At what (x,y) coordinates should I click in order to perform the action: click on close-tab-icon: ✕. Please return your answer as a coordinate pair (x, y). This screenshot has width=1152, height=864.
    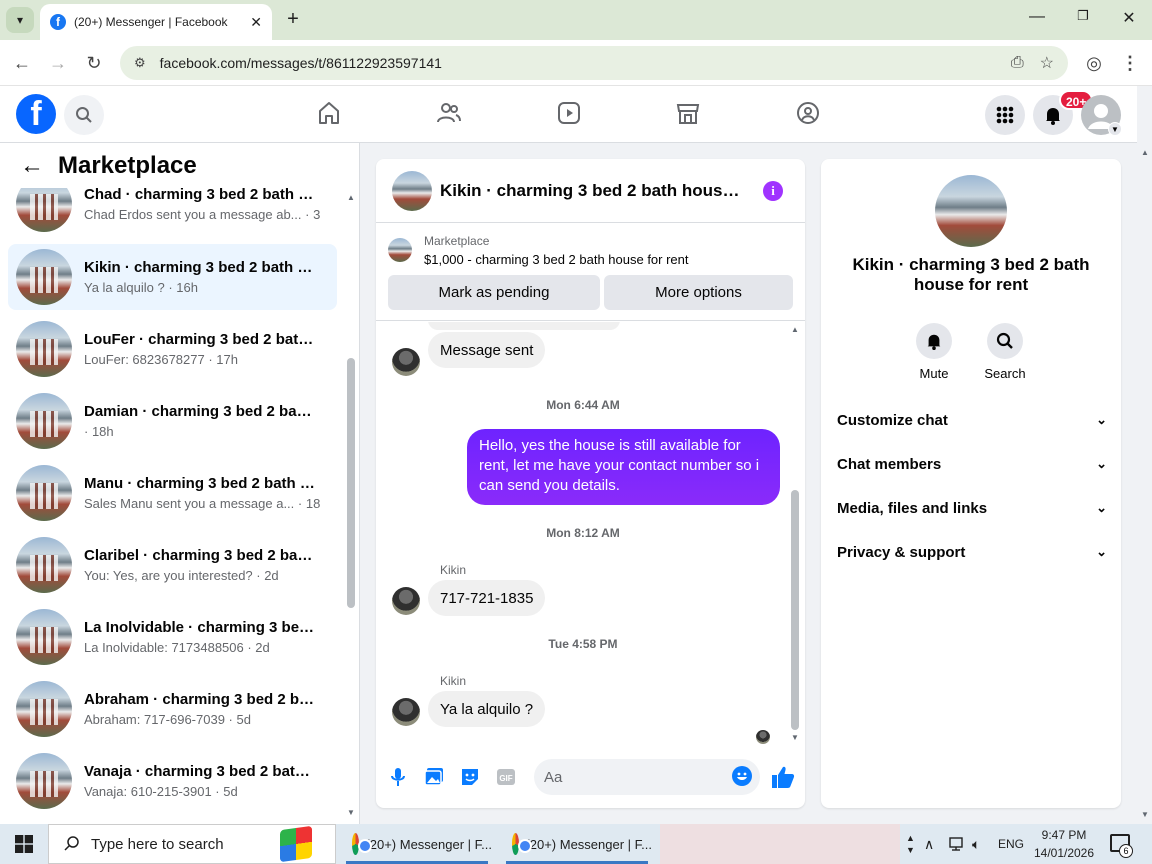
    Looking at the image, I should click on (256, 22).